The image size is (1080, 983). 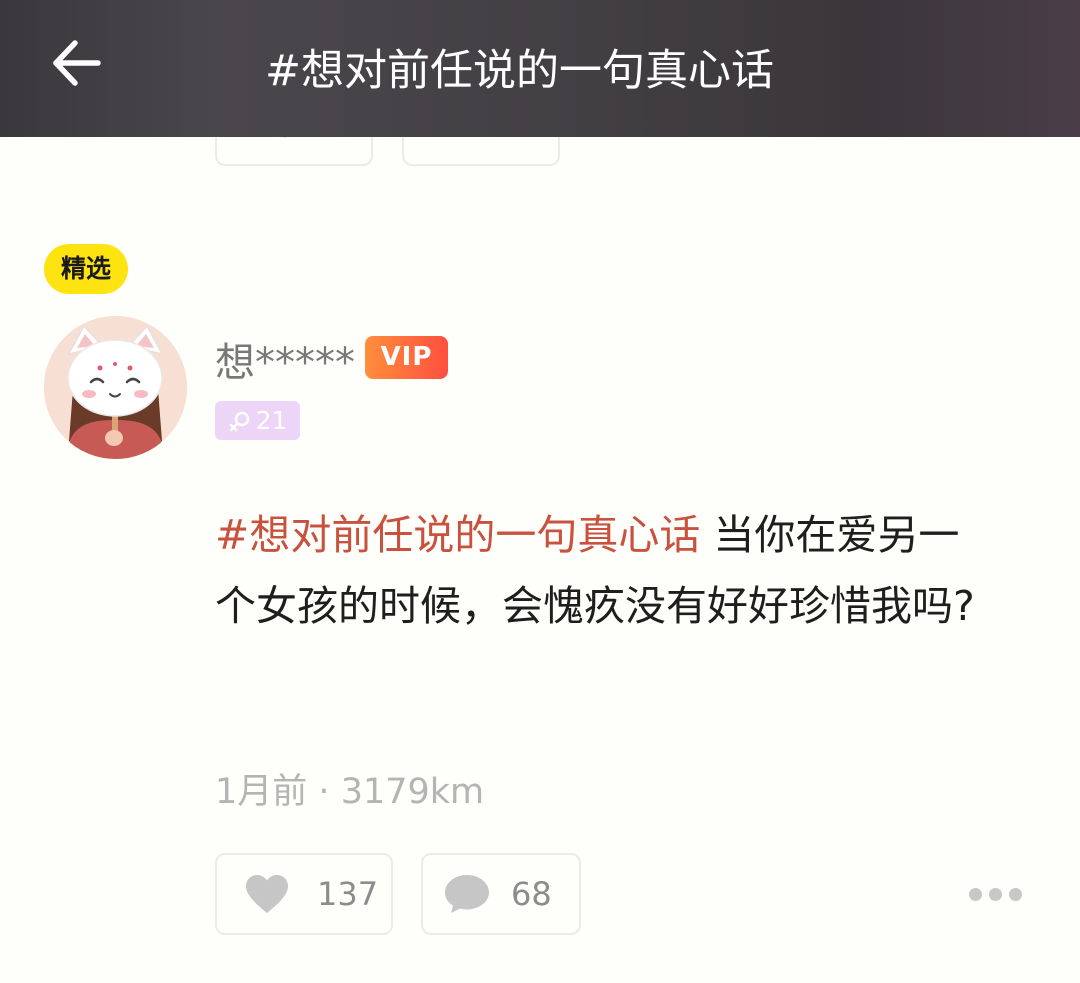 I want to click on topic-link: #想对前任说的一句真心话, so click(x=457, y=535).